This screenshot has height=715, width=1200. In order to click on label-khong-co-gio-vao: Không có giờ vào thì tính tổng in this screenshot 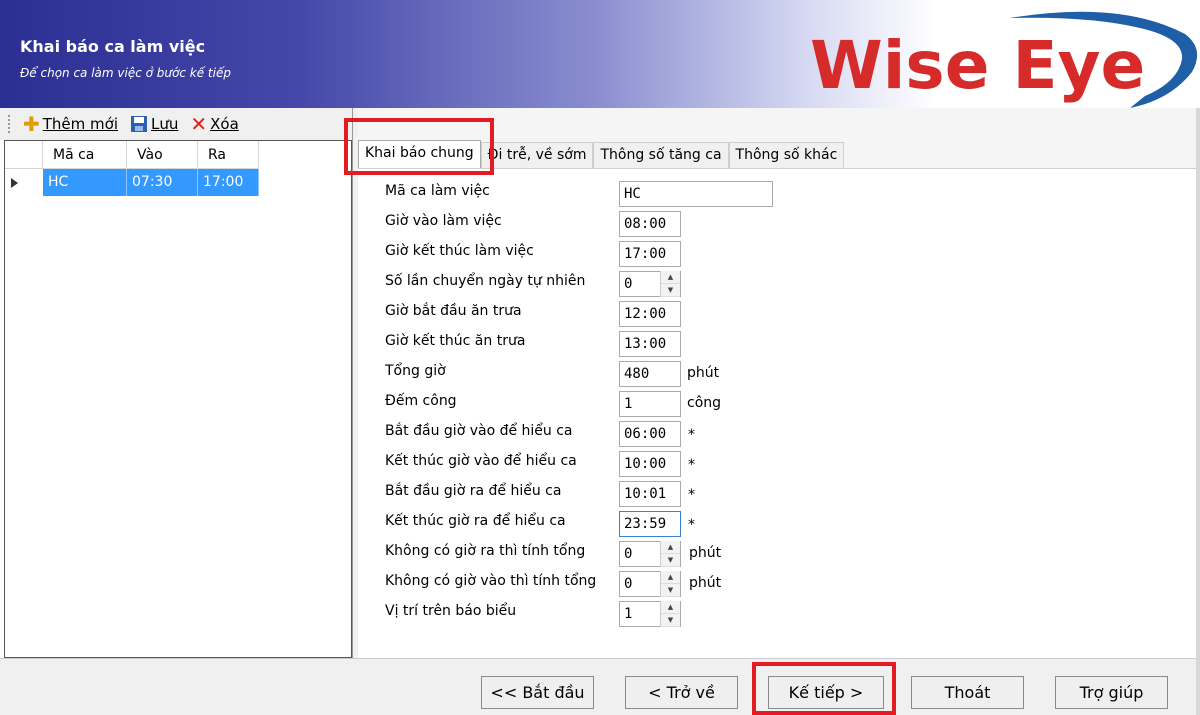, I will do `click(491, 581)`.